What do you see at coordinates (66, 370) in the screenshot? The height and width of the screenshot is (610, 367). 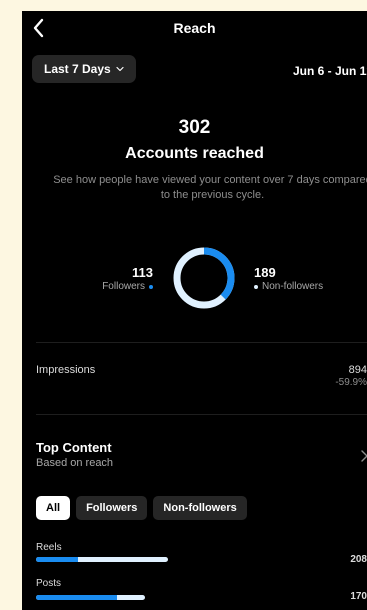 I see `impressions-label: Impressions` at bounding box center [66, 370].